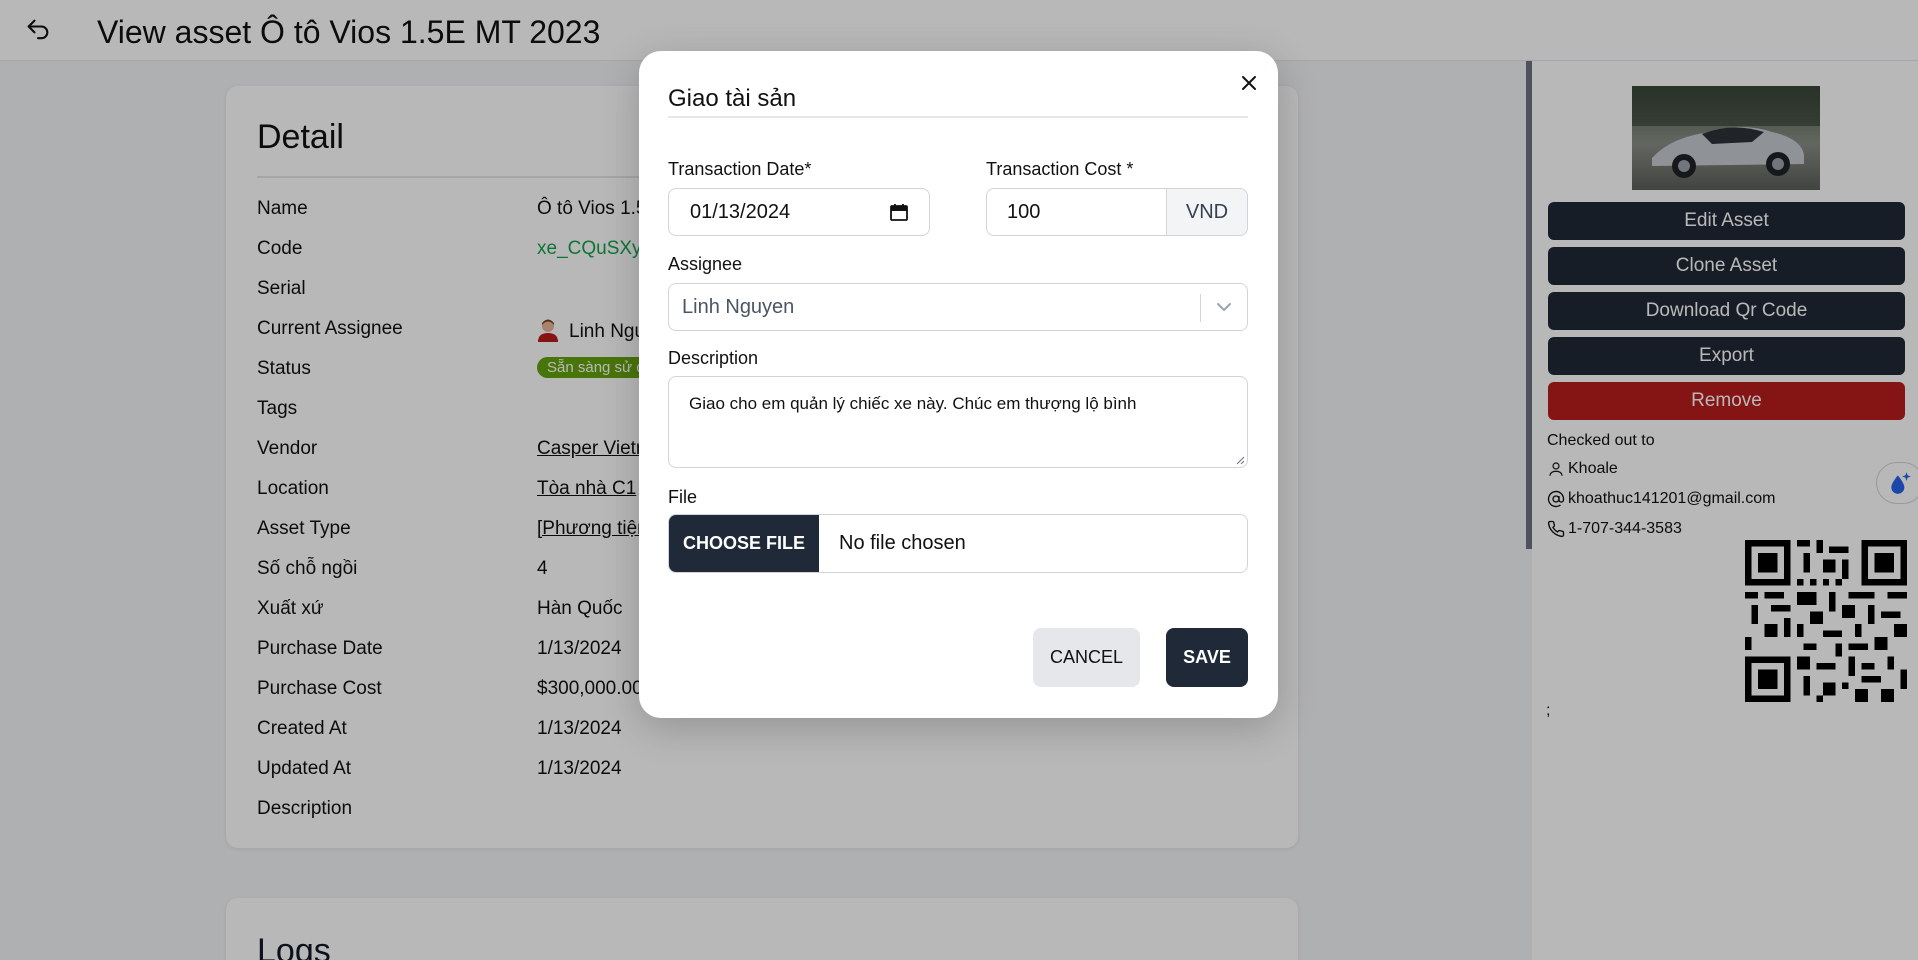  Describe the element at coordinates (1224, 307) in the screenshot. I see `chevron-down-icon` at that location.